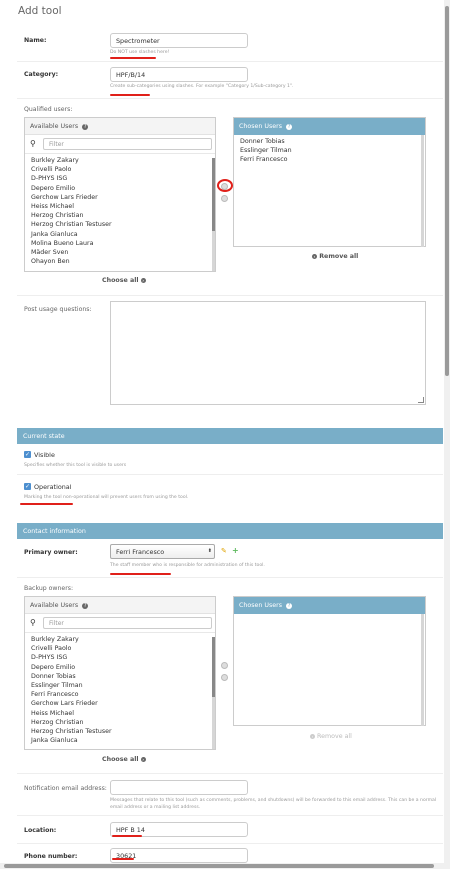 The image size is (450, 869). I want to click on name-help: Do NOT use slashes here!, so click(140, 52).